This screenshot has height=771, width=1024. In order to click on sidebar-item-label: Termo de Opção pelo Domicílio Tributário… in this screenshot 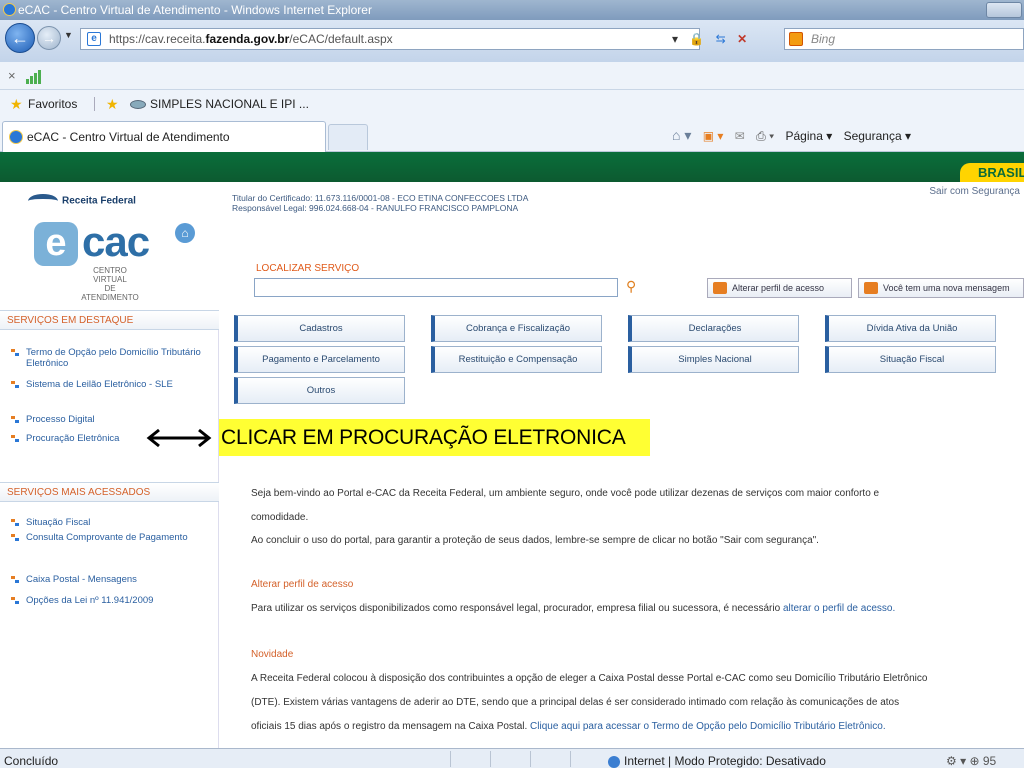, I will do `click(113, 358)`.